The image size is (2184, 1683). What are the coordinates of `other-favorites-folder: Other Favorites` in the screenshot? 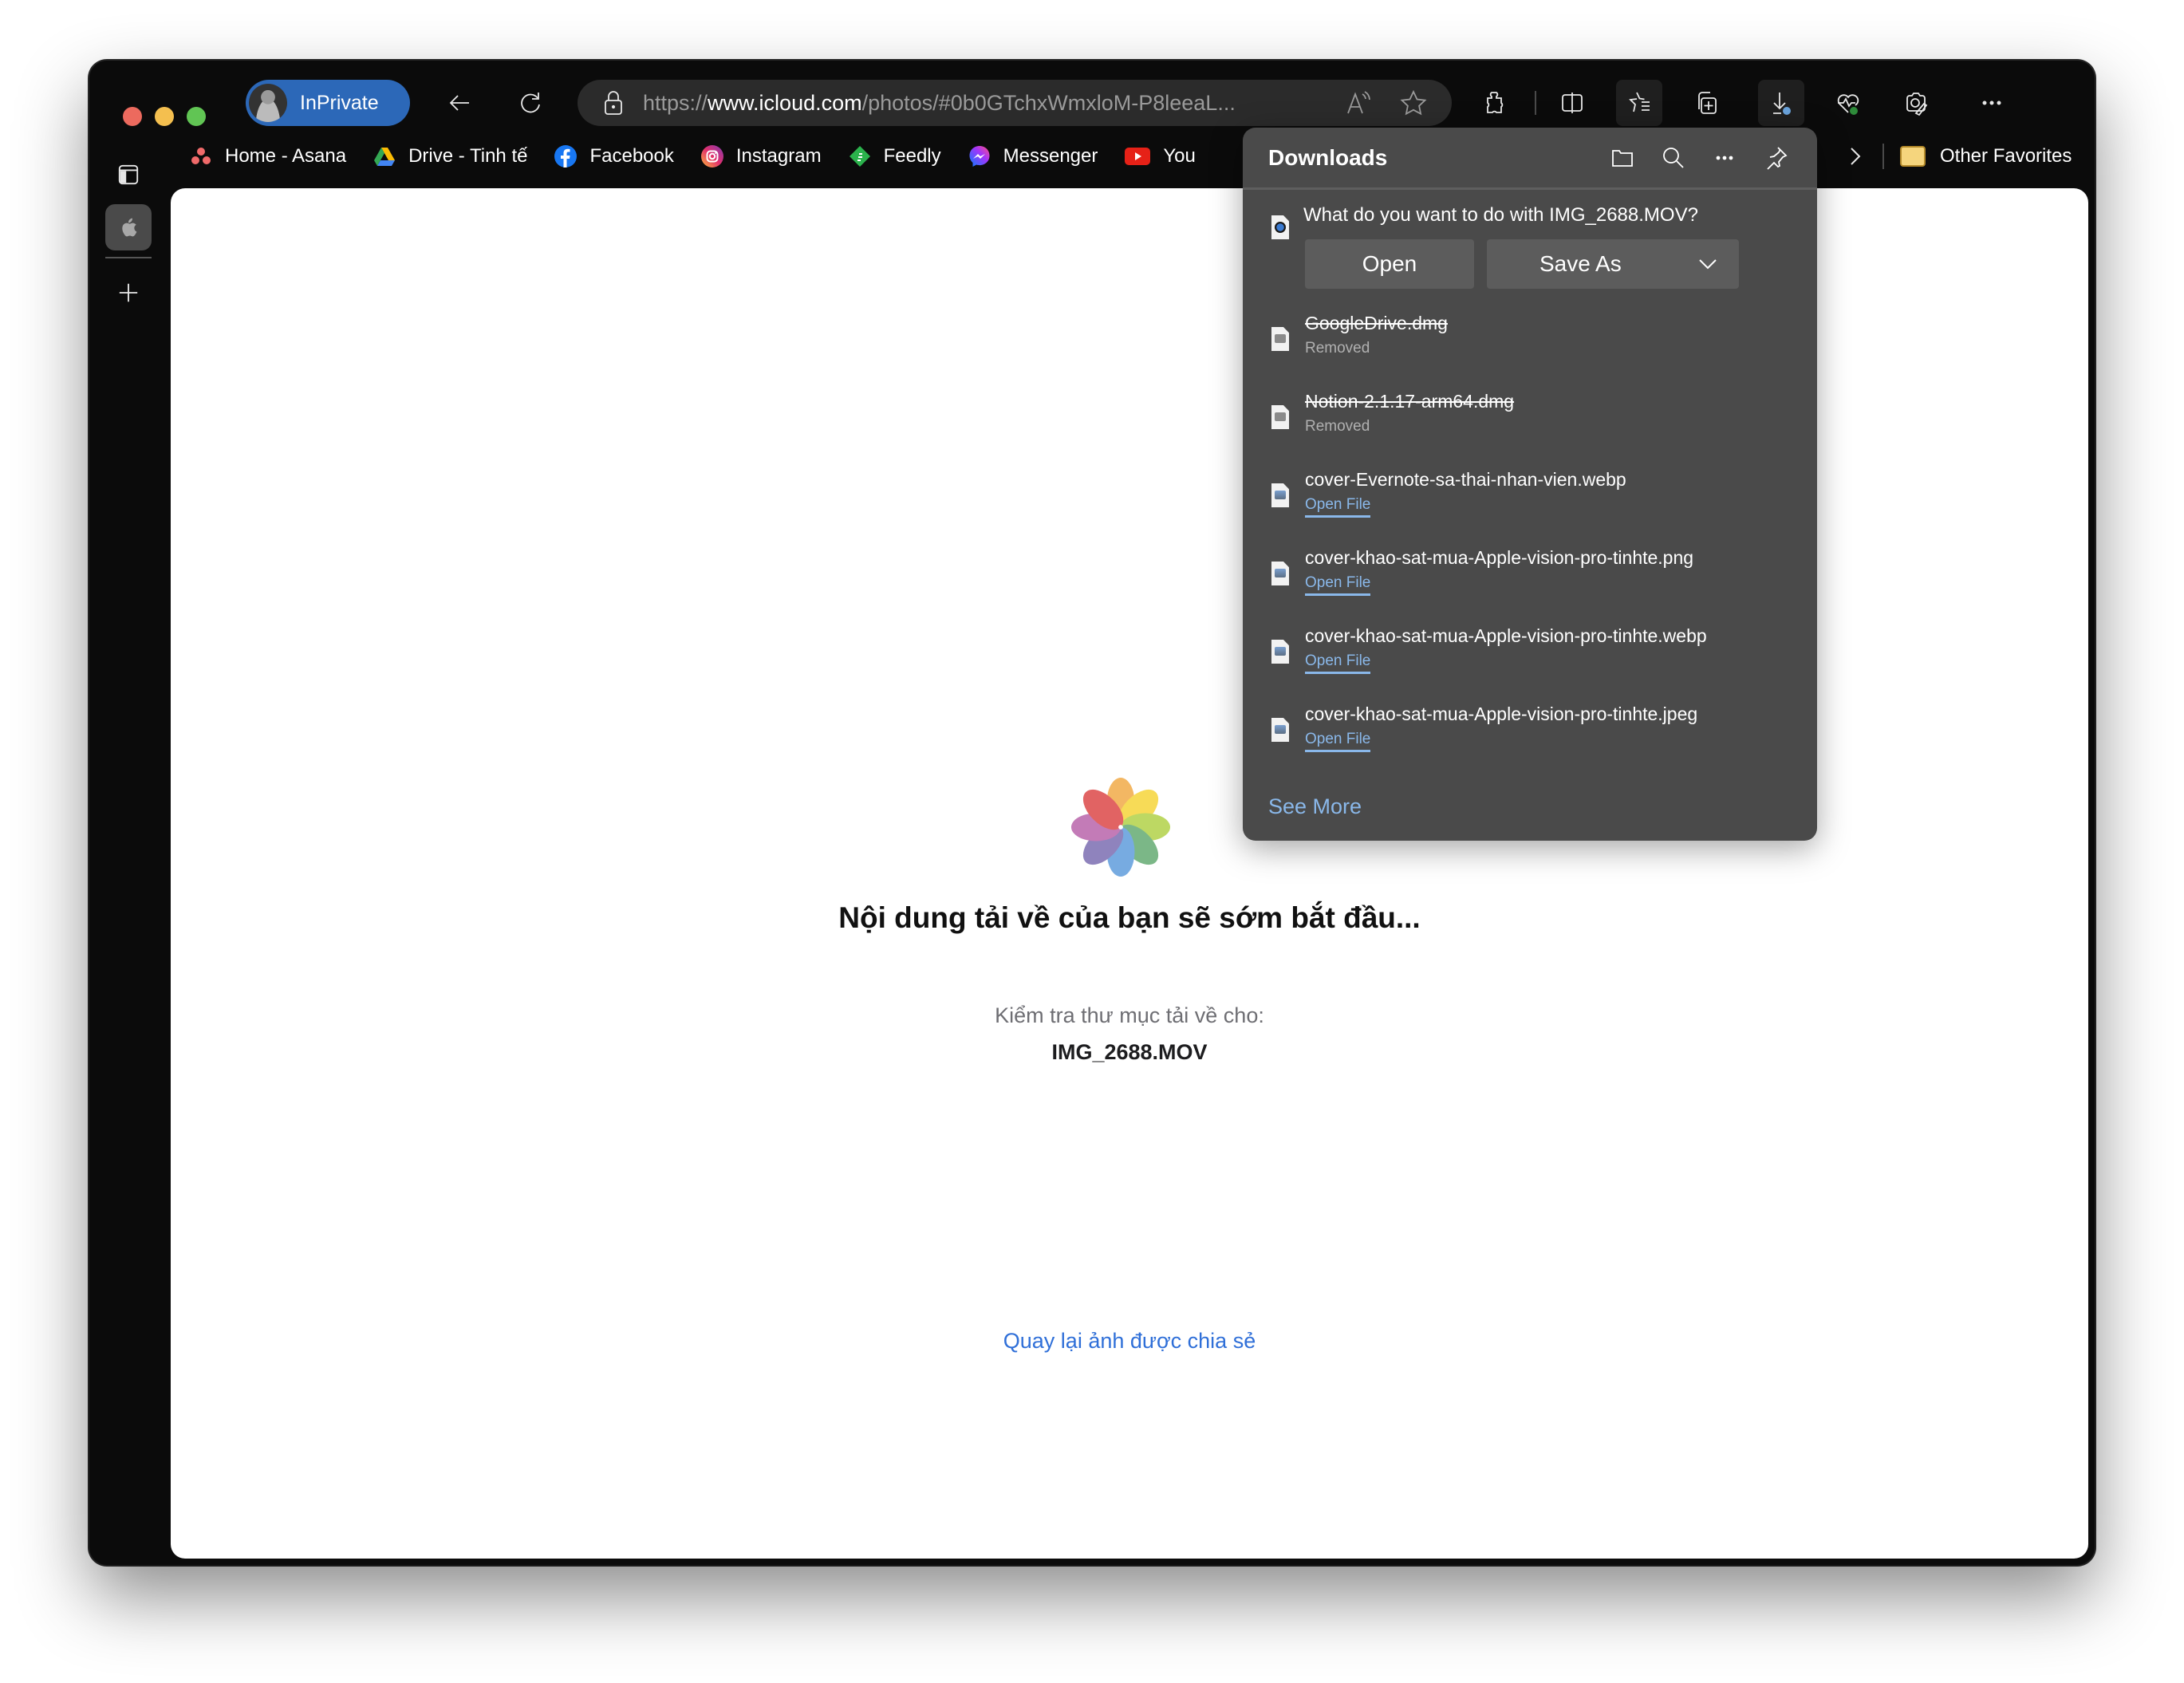 It's located at (1986, 156).